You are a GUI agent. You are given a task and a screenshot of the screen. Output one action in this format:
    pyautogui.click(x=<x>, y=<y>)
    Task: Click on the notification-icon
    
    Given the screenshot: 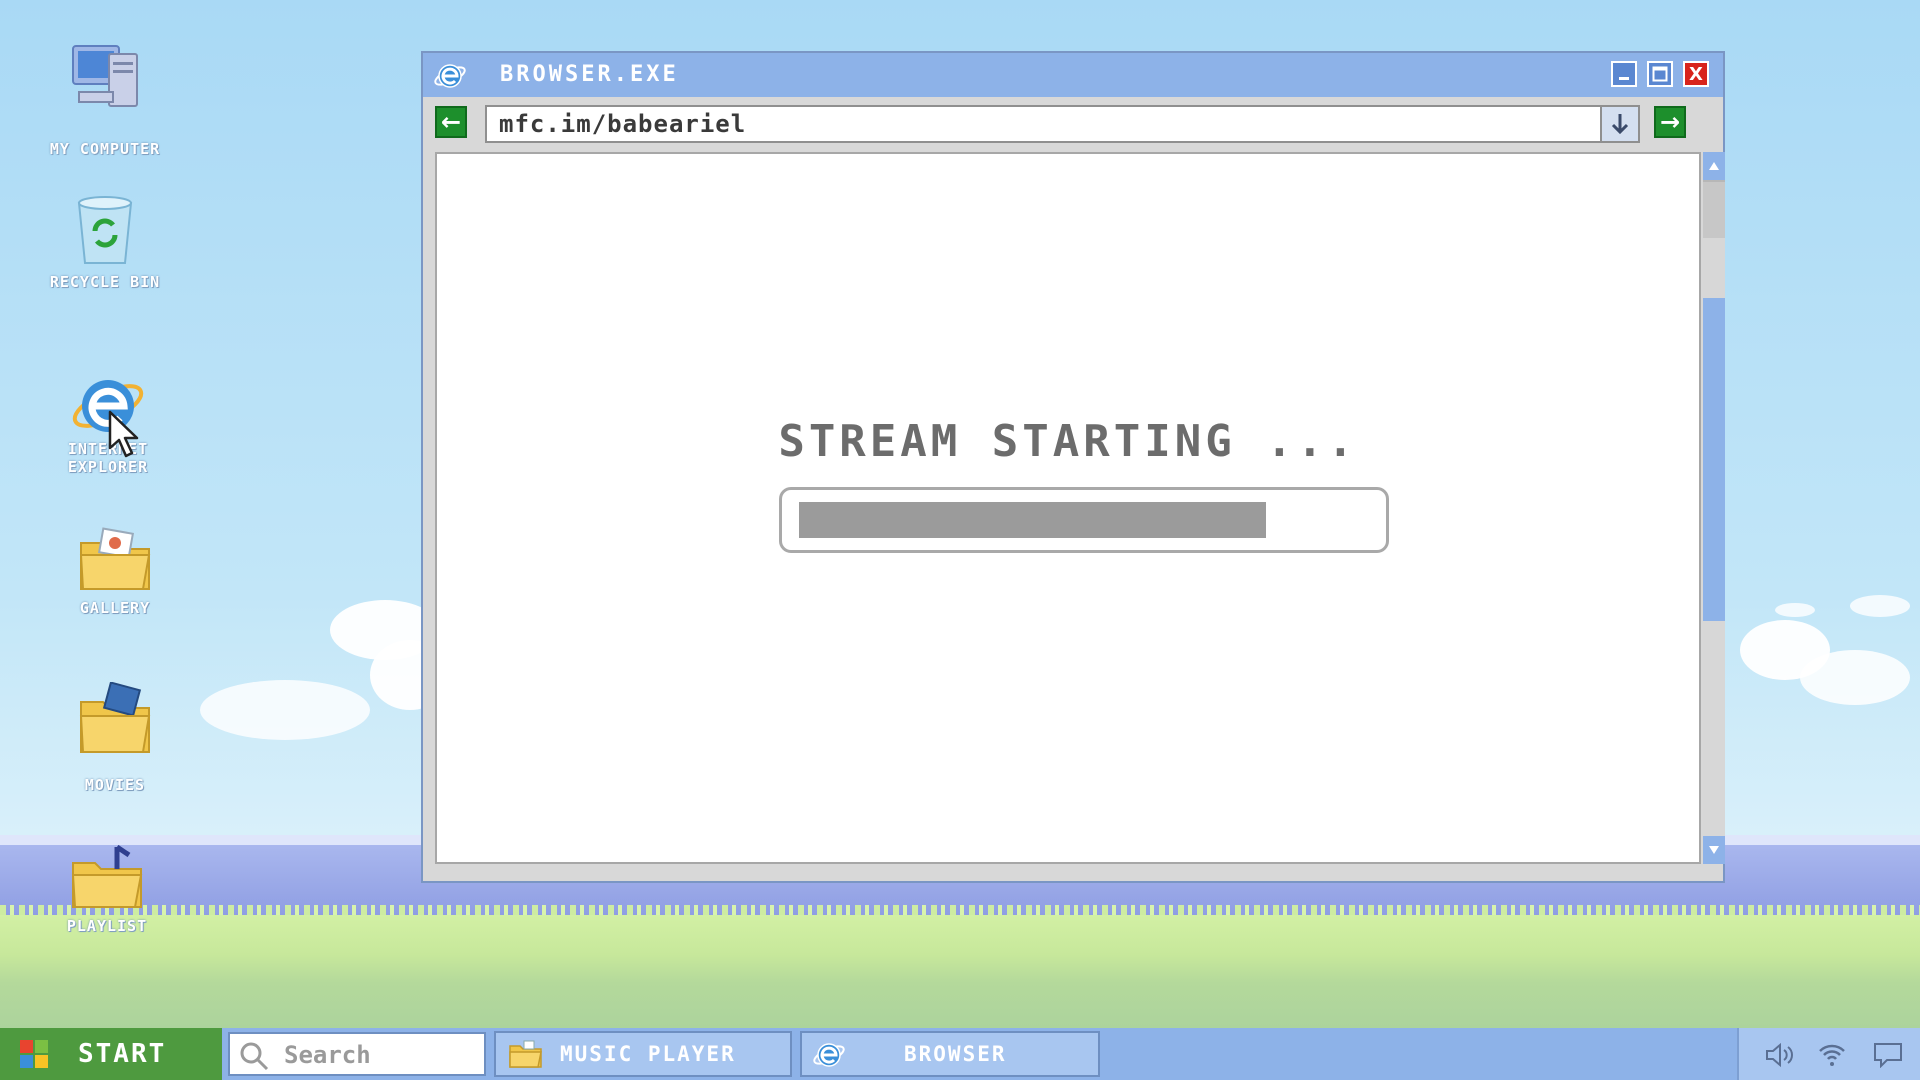 What is the action you would take?
    pyautogui.click(x=1888, y=1055)
    